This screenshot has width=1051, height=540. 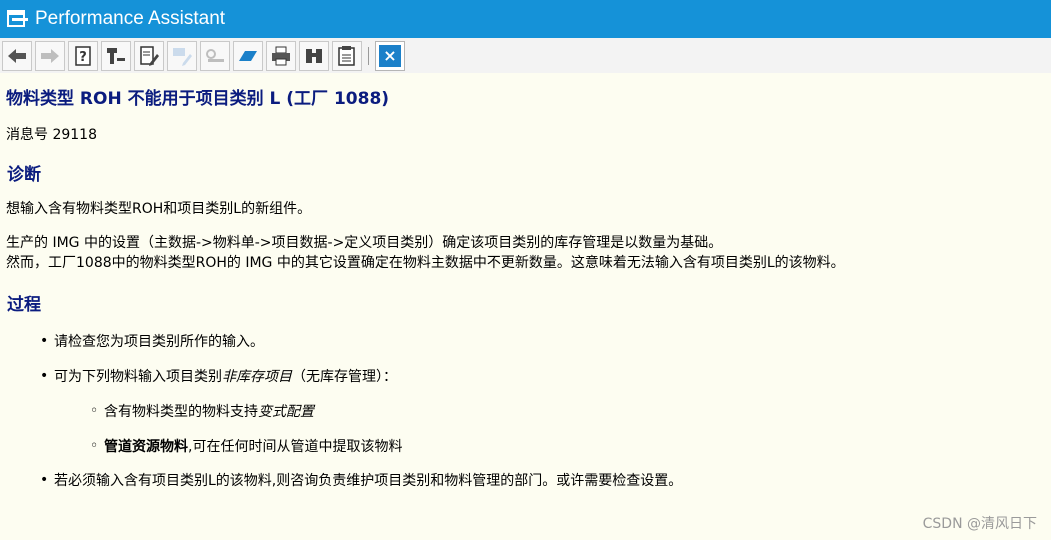 I want to click on technical-info-icon, so click(x=116, y=55).